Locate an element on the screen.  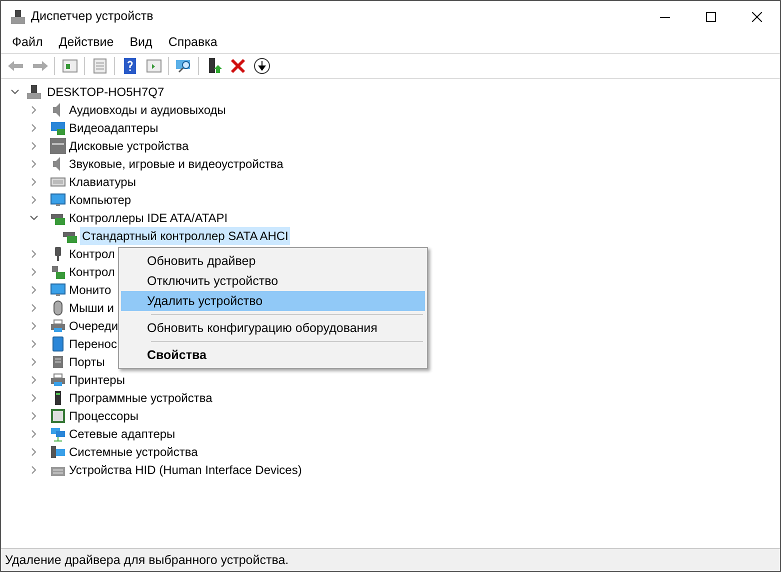
menu-item: Обновить драйвер is located at coordinates (273, 261).